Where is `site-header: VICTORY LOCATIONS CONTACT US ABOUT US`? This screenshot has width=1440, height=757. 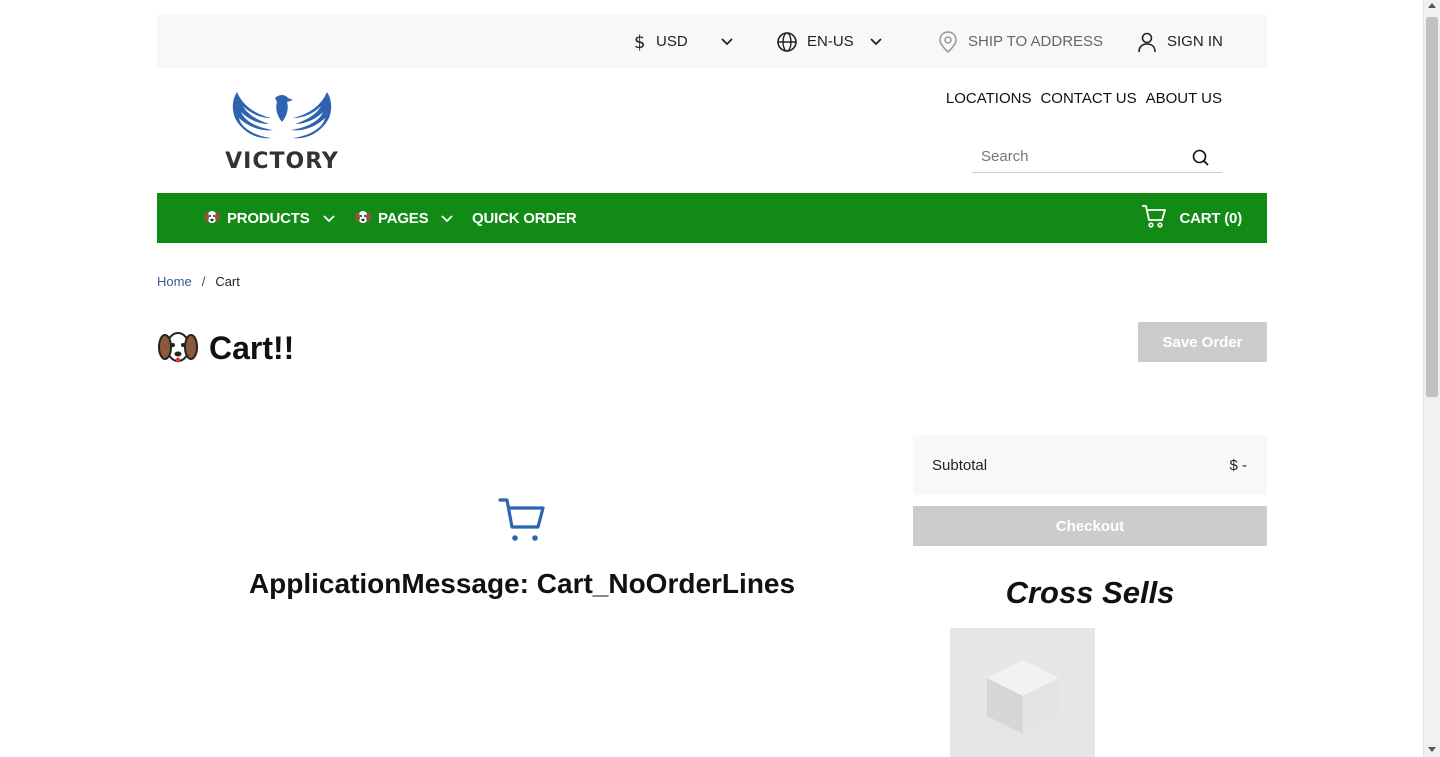
site-header: VICTORY LOCATIONS CONTACT US ABOUT US is located at coordinates (712, 130).